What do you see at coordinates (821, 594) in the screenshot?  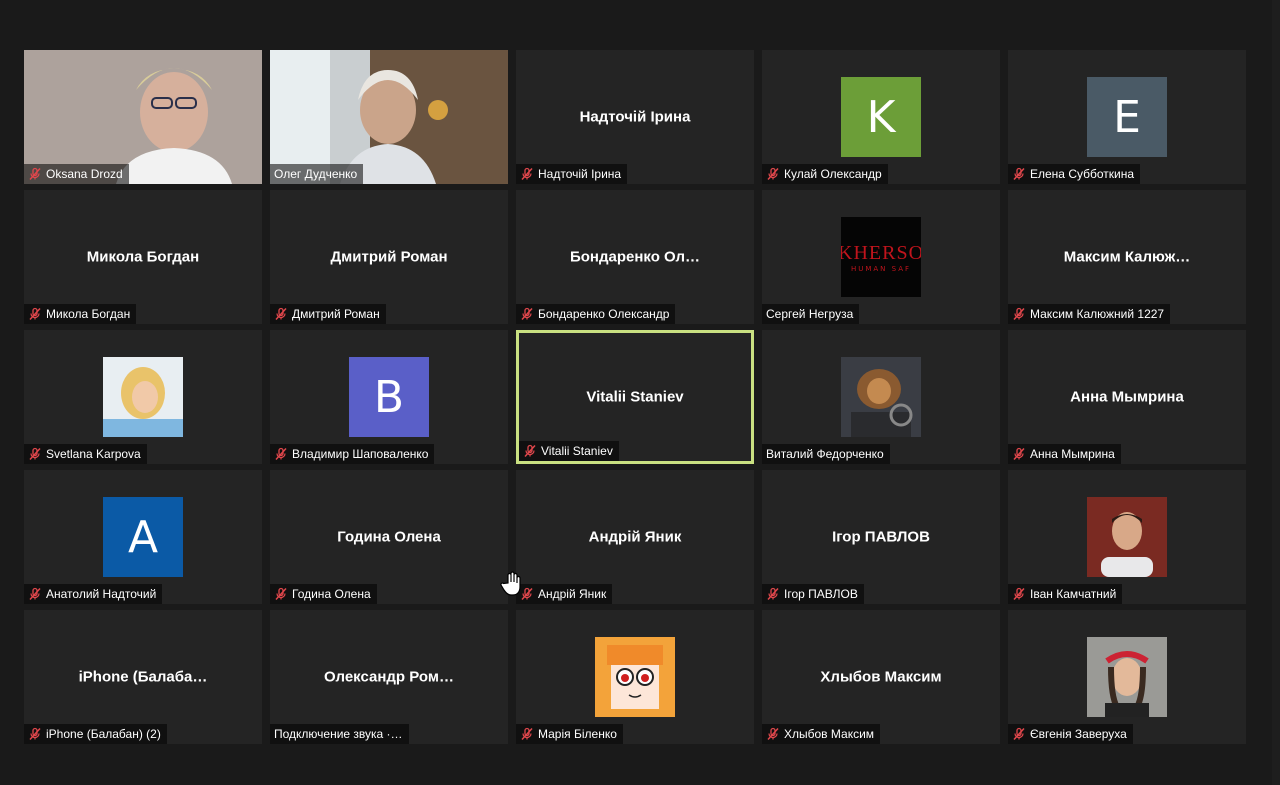 I see `participant-name: Ігор ПАВЛОВ` at bounding box center [821, 594].